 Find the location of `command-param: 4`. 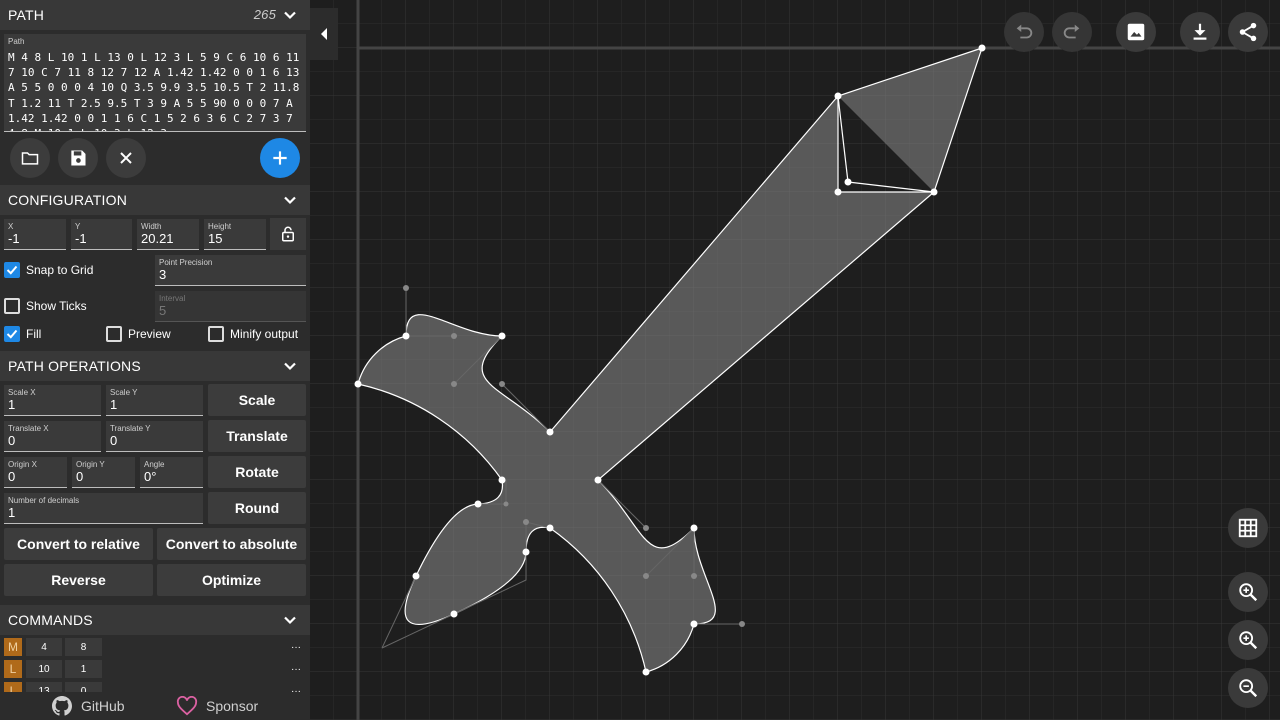

command-param: 4 is located at coordinates (44, 647).